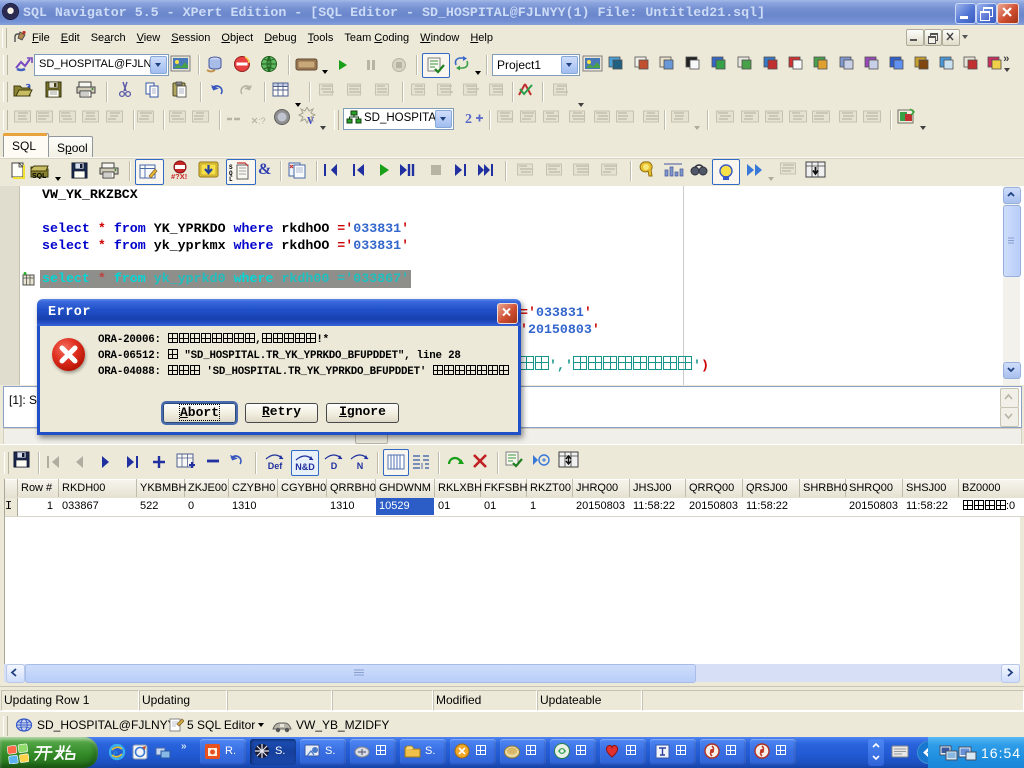 The image size is (1024, 768). What do you see at coordinates (468, 119) in the screenshot?
I see `svg-text: 2` at bounding box center [468, 119].